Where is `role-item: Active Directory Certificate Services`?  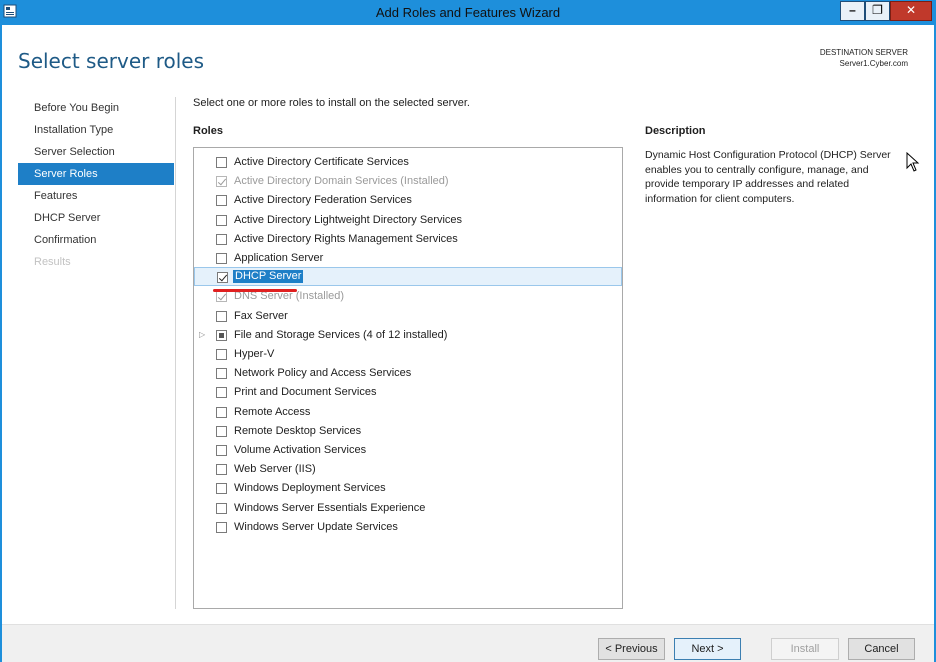
role-item: Active Directory Certificate Services is located at coordinates (408, 162).